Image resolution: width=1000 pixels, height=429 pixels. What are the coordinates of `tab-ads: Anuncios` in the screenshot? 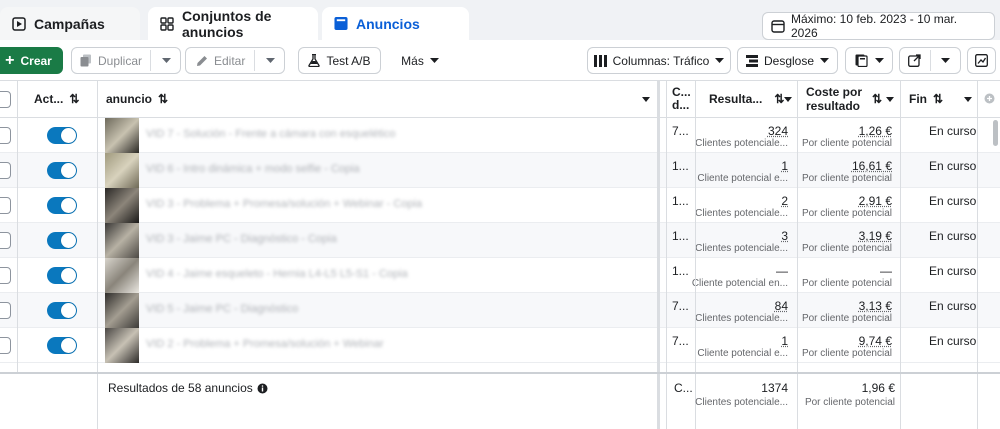 It's located at (395, 23).